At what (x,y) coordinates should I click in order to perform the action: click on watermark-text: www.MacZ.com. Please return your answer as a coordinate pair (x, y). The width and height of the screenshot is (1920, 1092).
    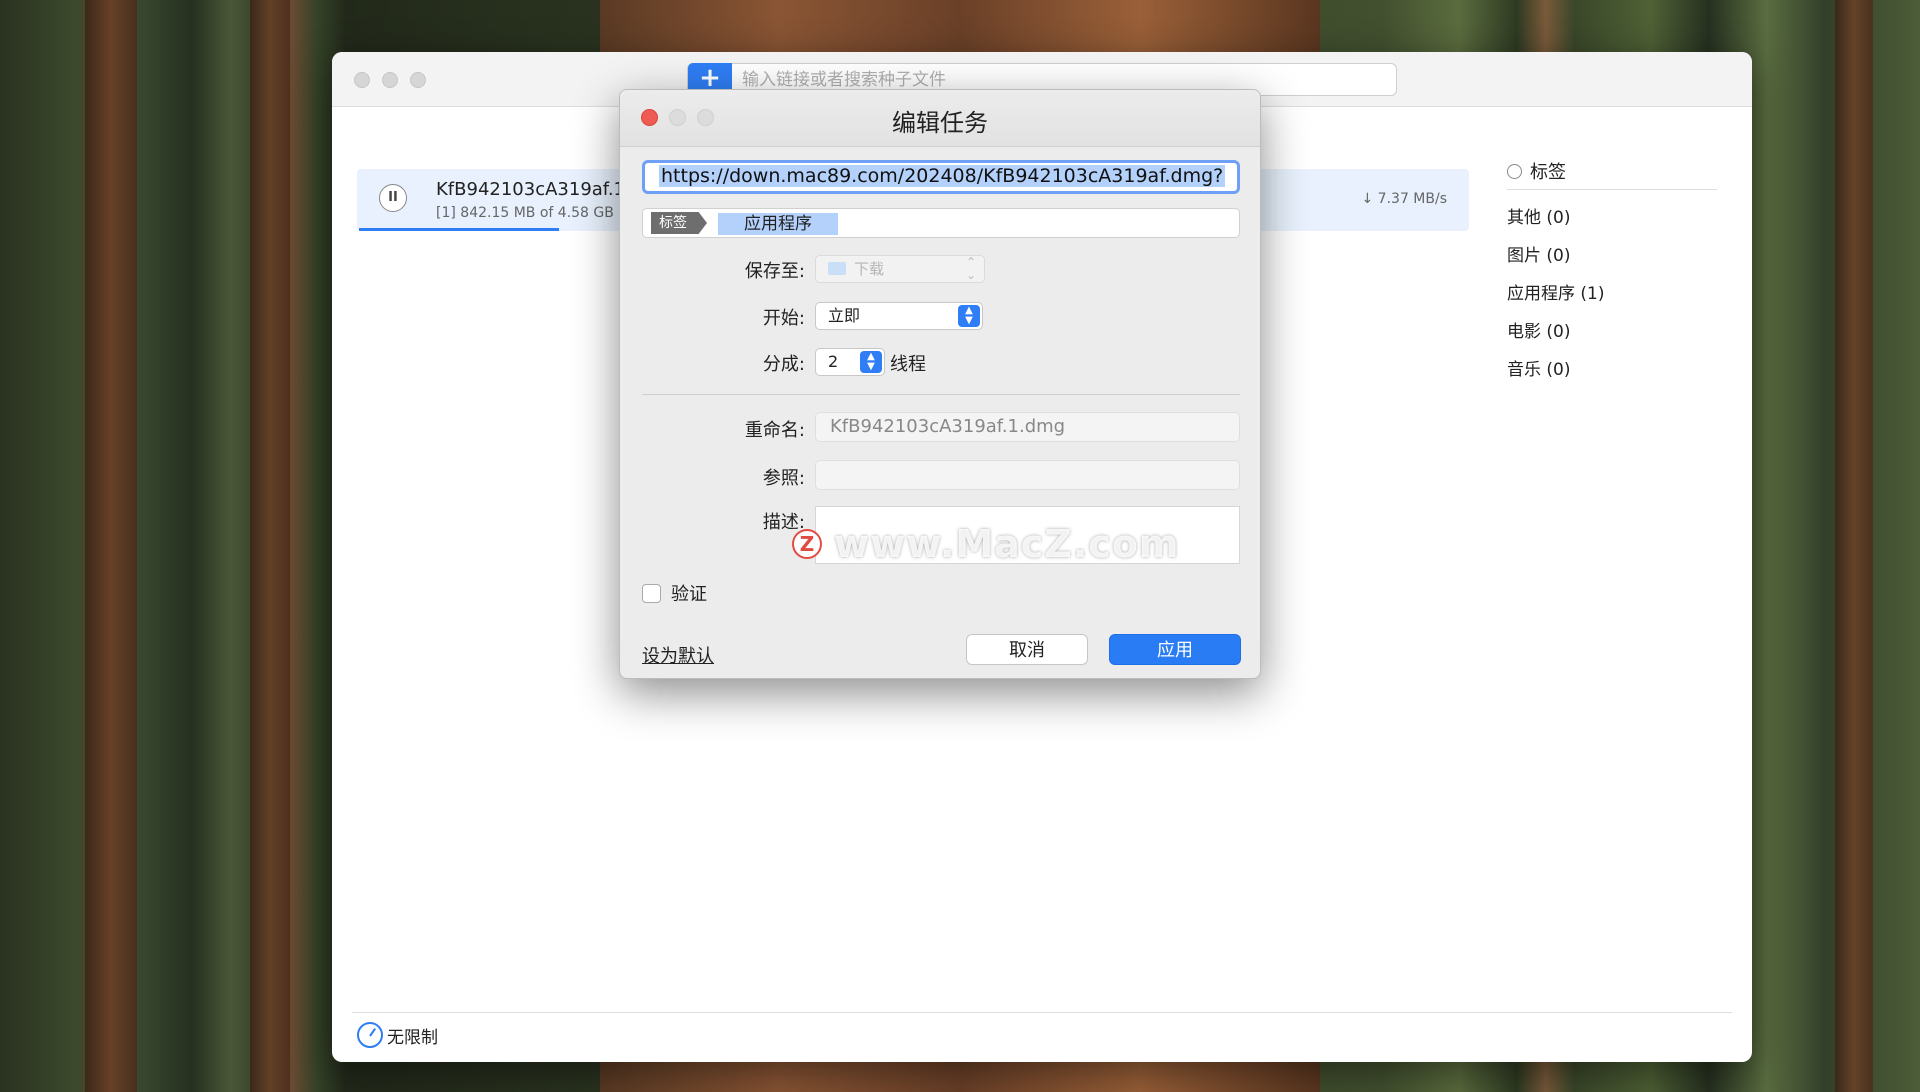
    Looking at the image, I should click on (1007, 544).